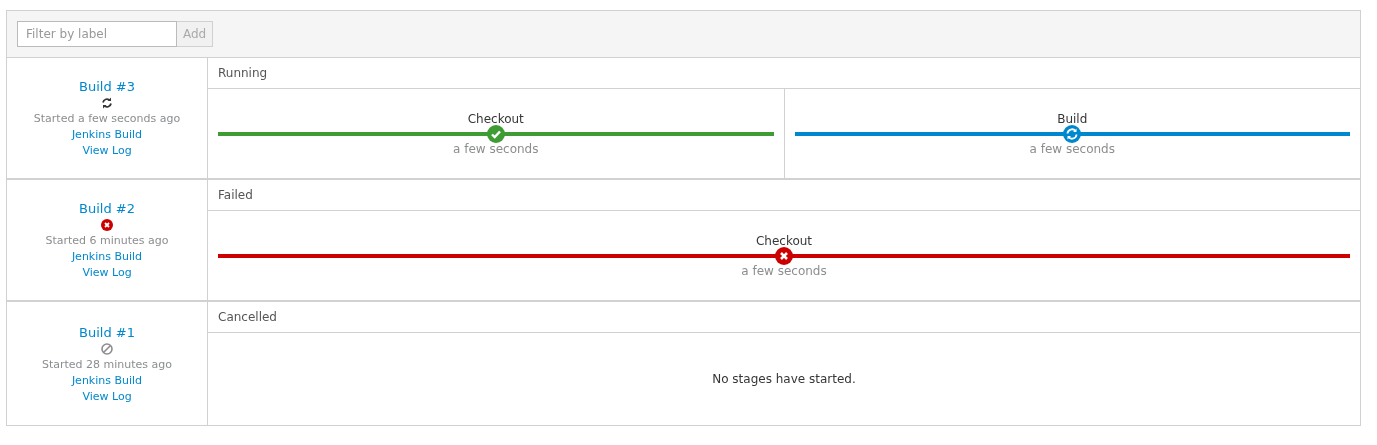 Image resolution: width=1377 pixels, height=445 pixels. I want to click on phase-label: Running, so click(784, 73).